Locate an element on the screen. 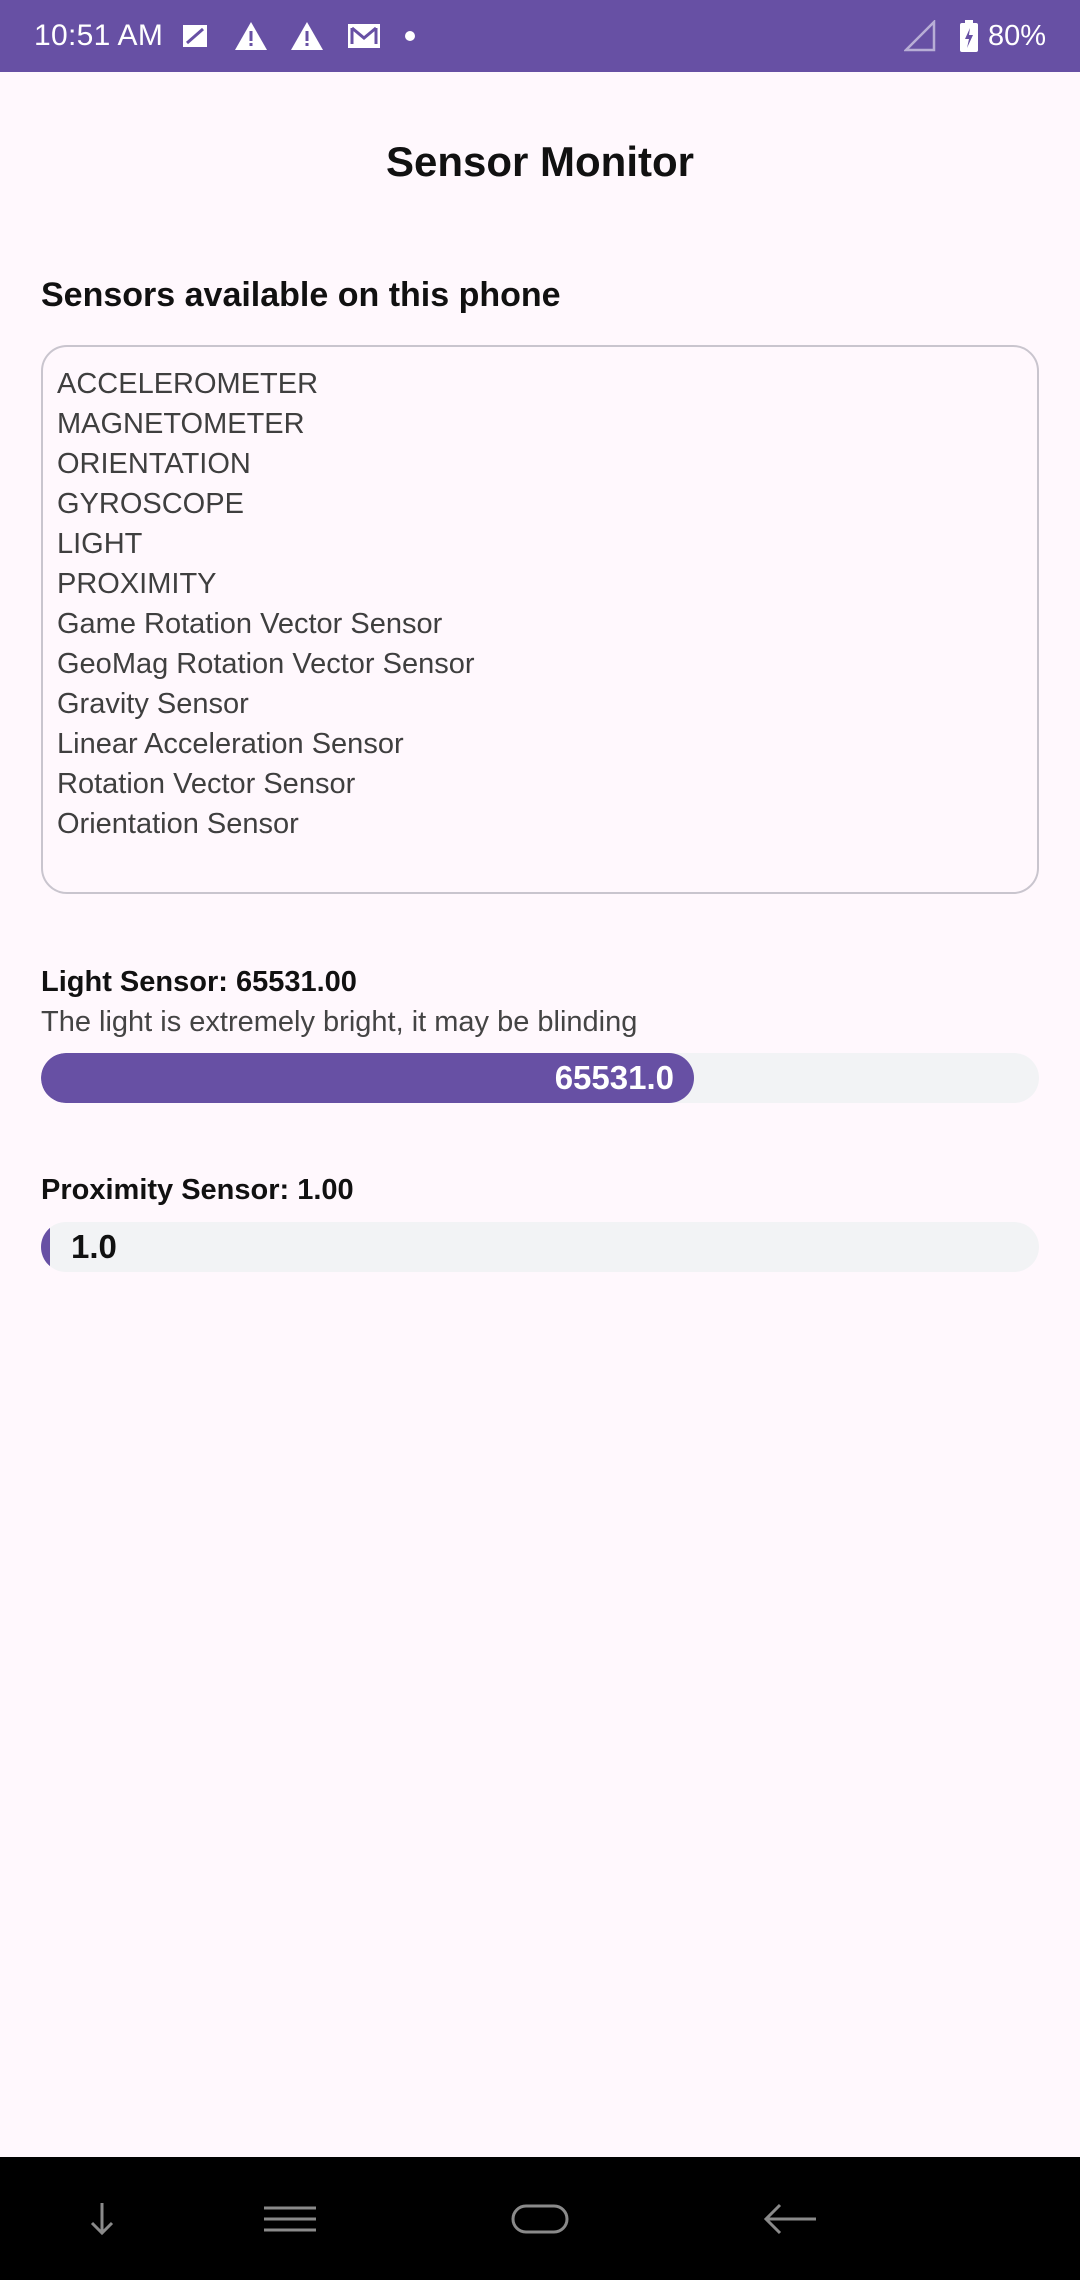 This screenshot has height=2280, width=1080. light-sensor-progress-bar: 65531.0 is located at coordinates (540, 1078).